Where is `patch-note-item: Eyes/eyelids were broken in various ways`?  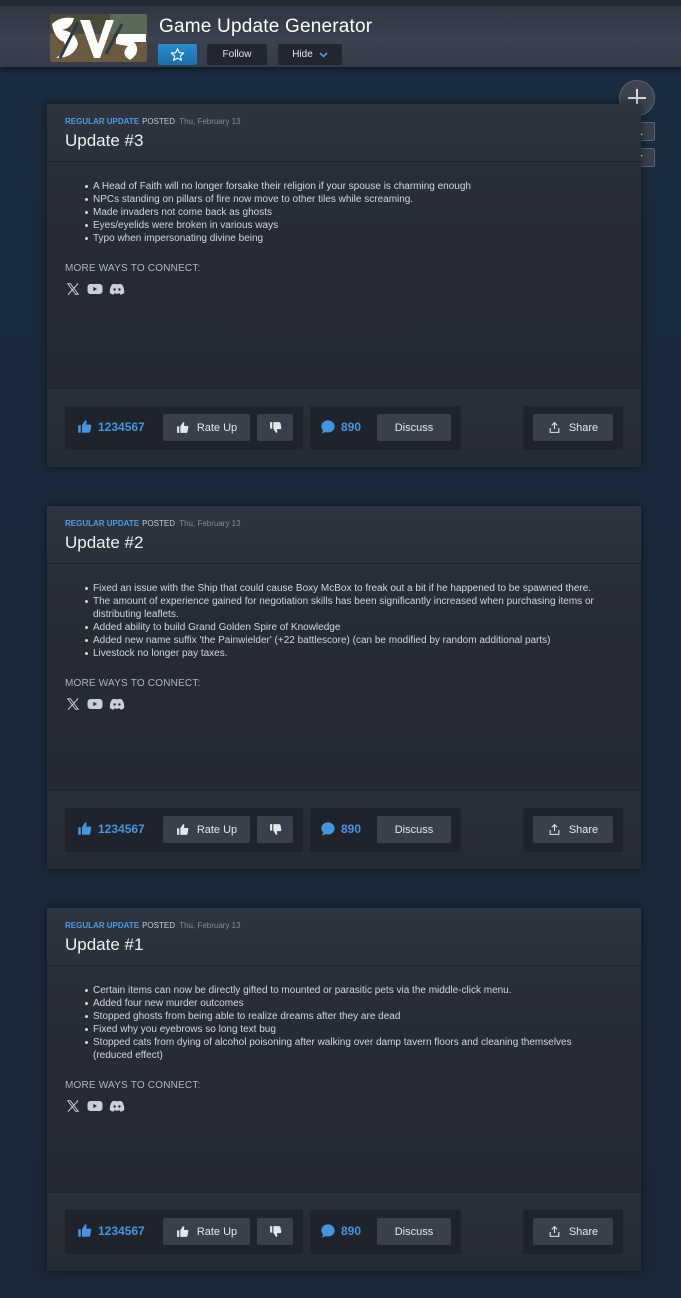 patch-note-item: Eyes/eyelids were broken in various ways is located at coordinates (349, 225).